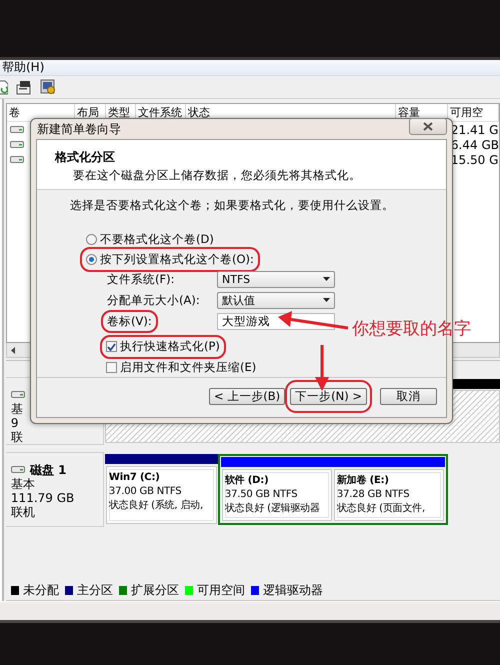 This screenshot has height=665, width=500. I want to click on dialog-button: < 上一步(B), so click(247, 396).